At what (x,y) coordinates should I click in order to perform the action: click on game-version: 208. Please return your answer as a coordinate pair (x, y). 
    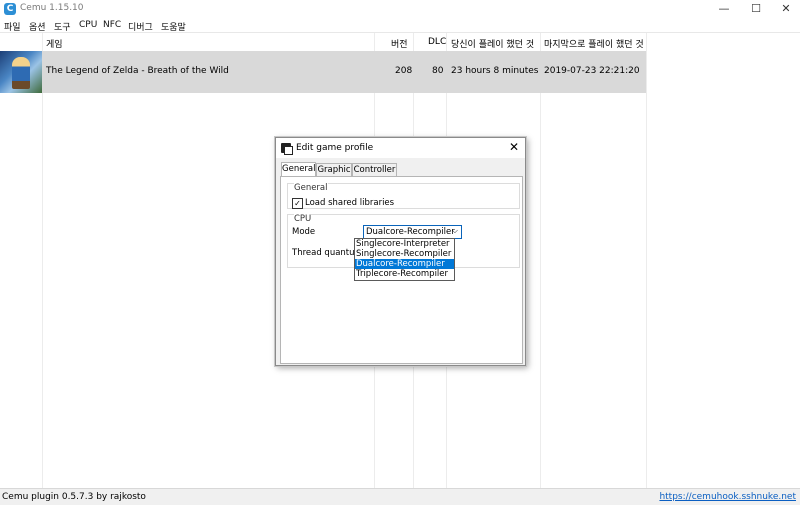
    Looking at the image, I should click on (404, 71).